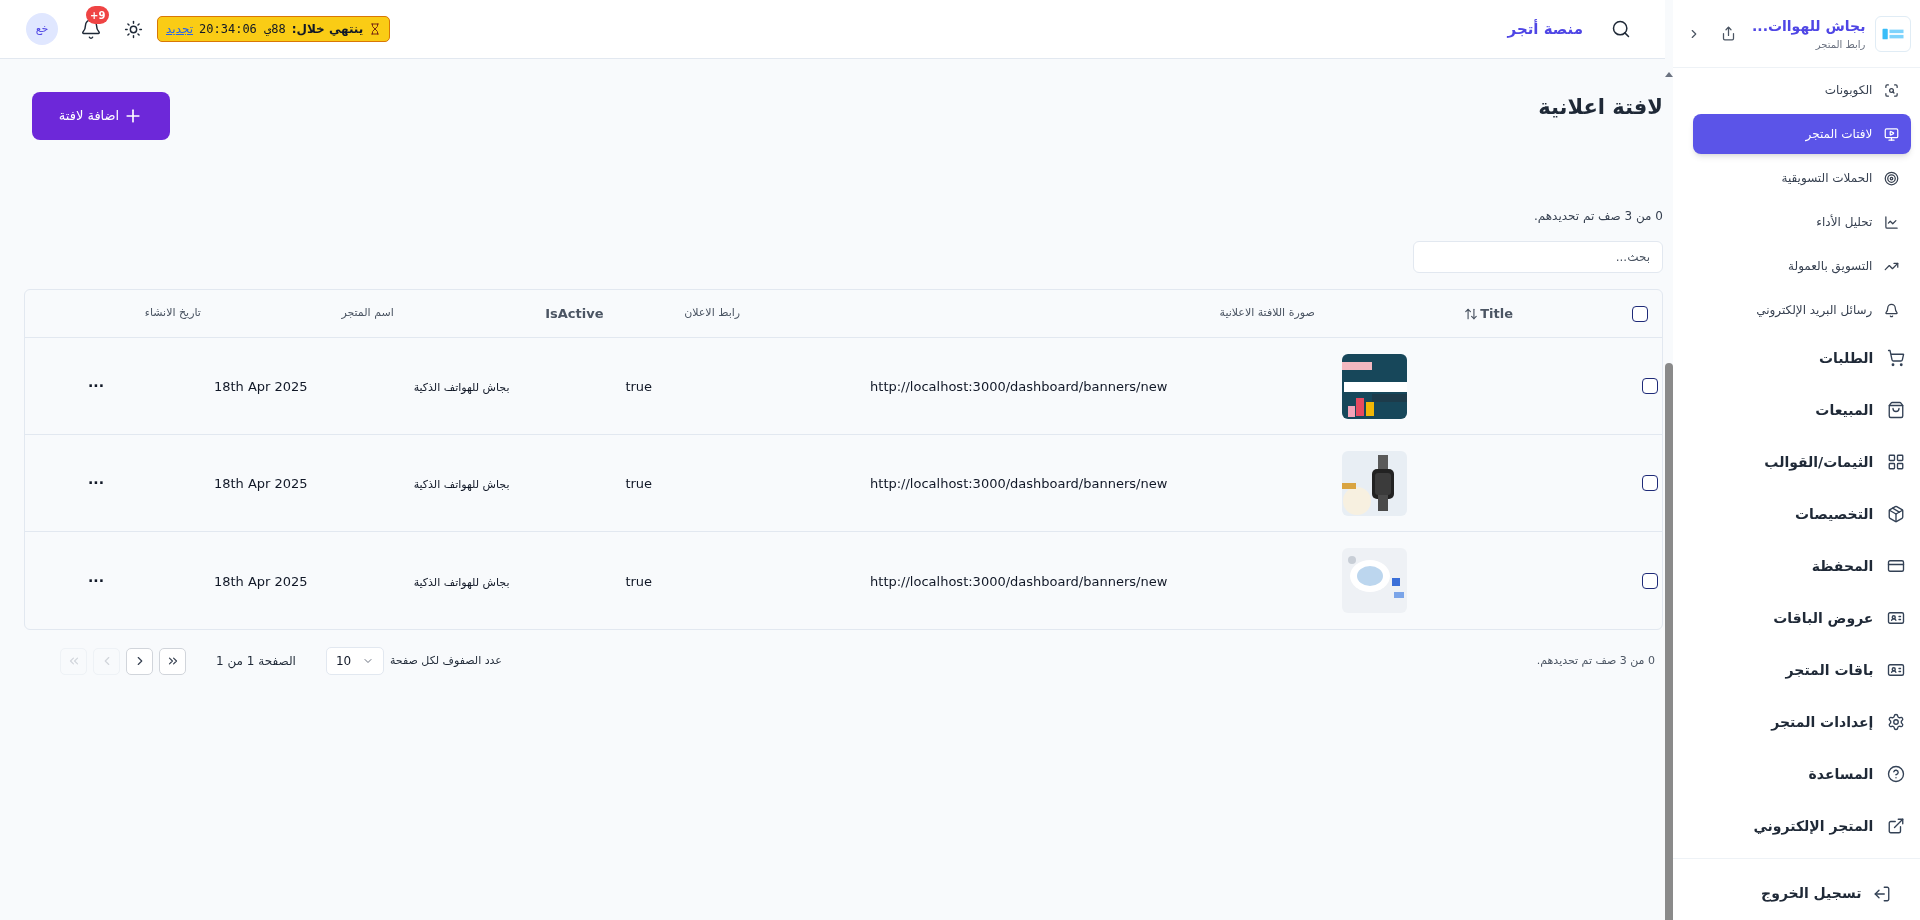 The width and height of the screenshot is (1920, 920). What do you see at coordinates (1896, 566) in the screenshot?
I see `card-icon` at bounding box center [1896, 566].